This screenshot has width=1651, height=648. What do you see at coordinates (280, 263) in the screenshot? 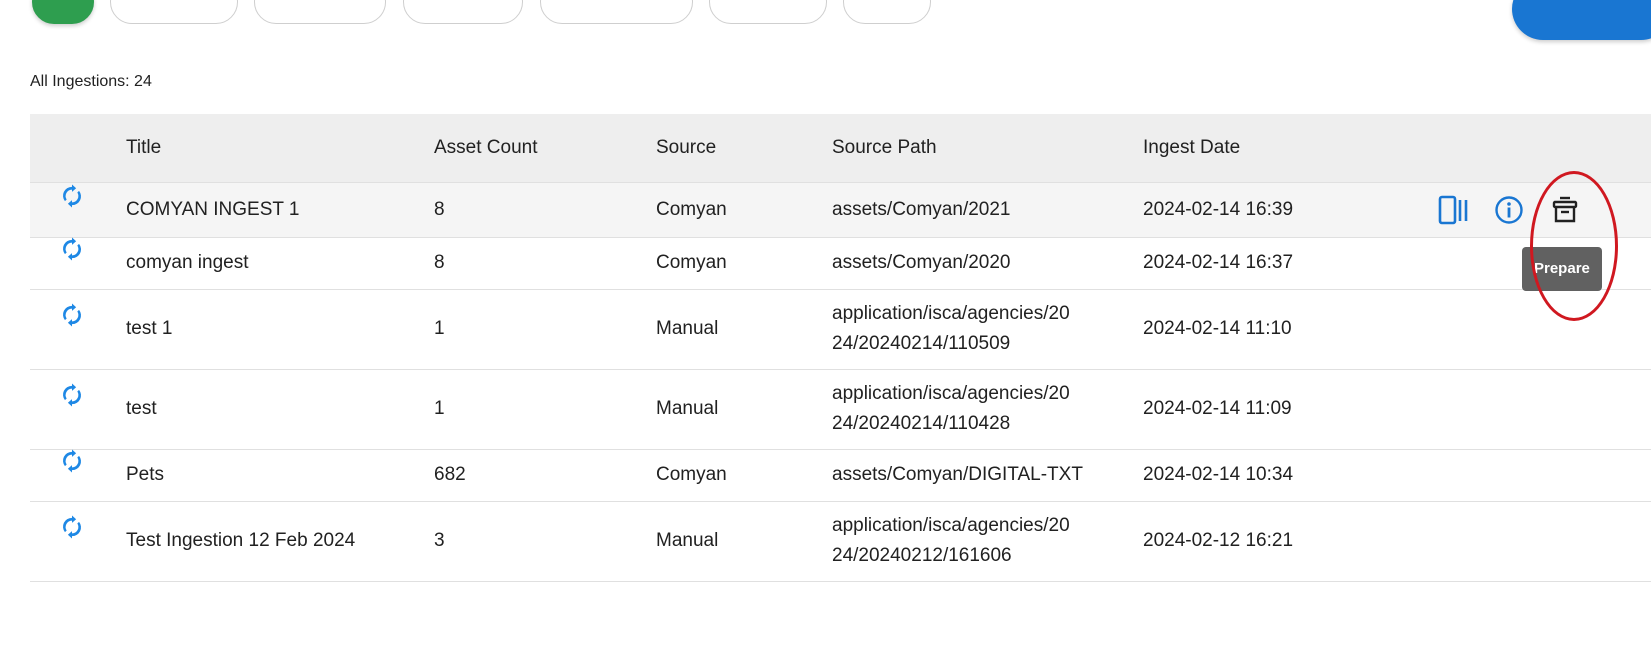
I see `cell-title: comyan ingest` at bounding box center [280, 263].